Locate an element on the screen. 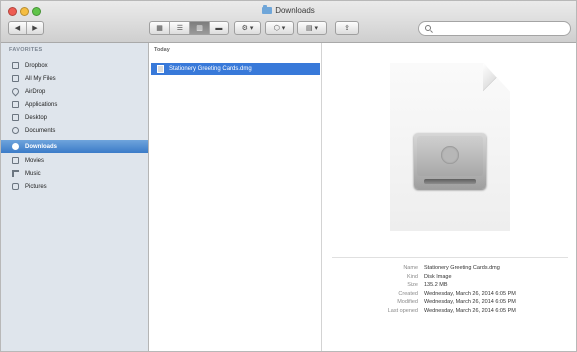 The width and height of the screenshot is (577, 352). info-row-size: Size 135.2 MB is located at coordinates (450, 285).